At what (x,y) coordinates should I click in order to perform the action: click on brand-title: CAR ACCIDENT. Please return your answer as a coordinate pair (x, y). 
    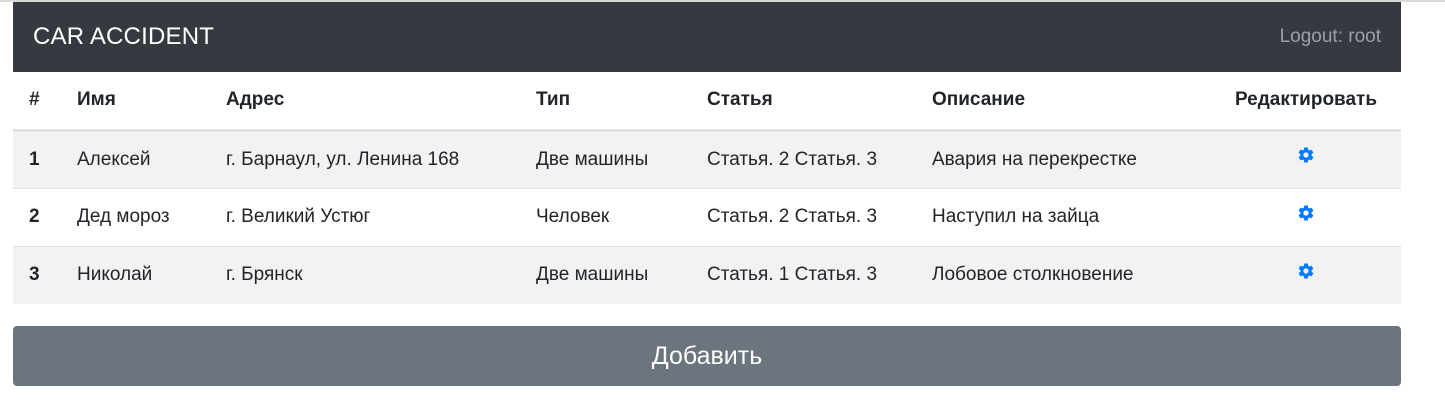
    Looking at the image, I should click on (123, 37).